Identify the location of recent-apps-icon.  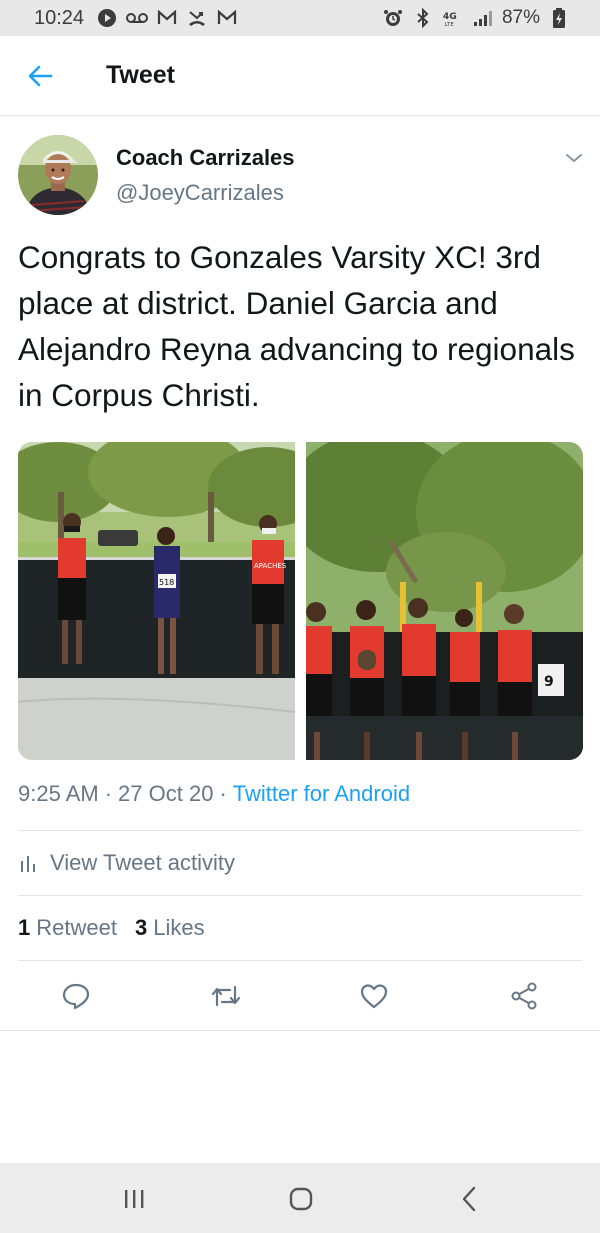
(134, 1199).